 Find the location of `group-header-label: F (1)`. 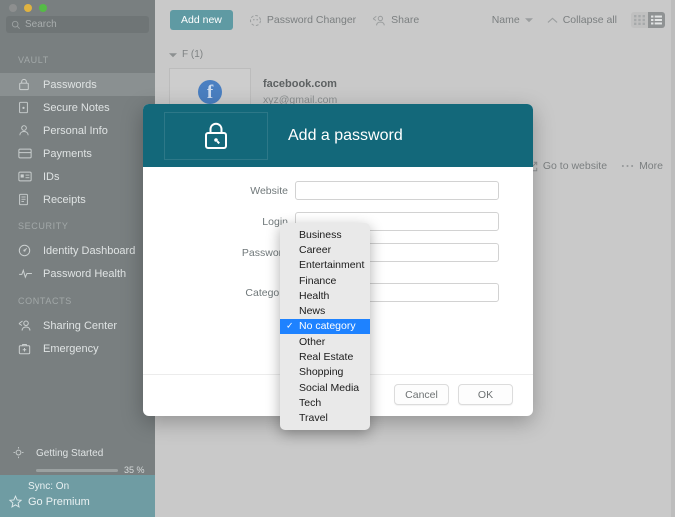

group-header-label: F (1) is located at coordinates (193, 54).